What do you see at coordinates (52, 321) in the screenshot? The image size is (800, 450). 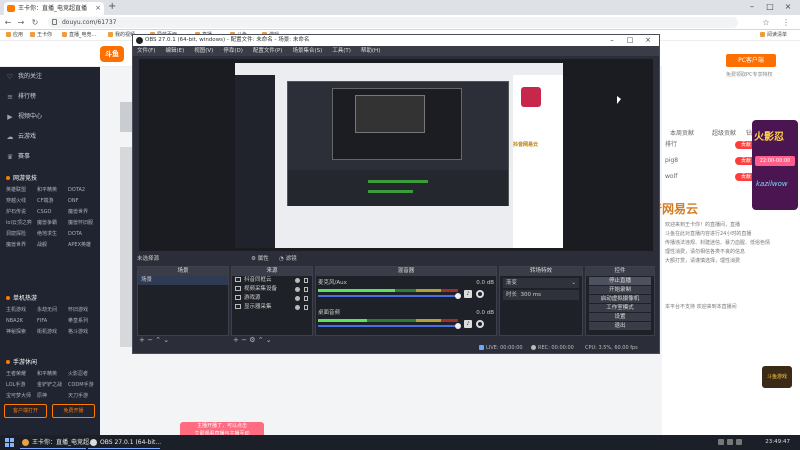 I see `category-item: FIFA` at bounding box center [52, 321].